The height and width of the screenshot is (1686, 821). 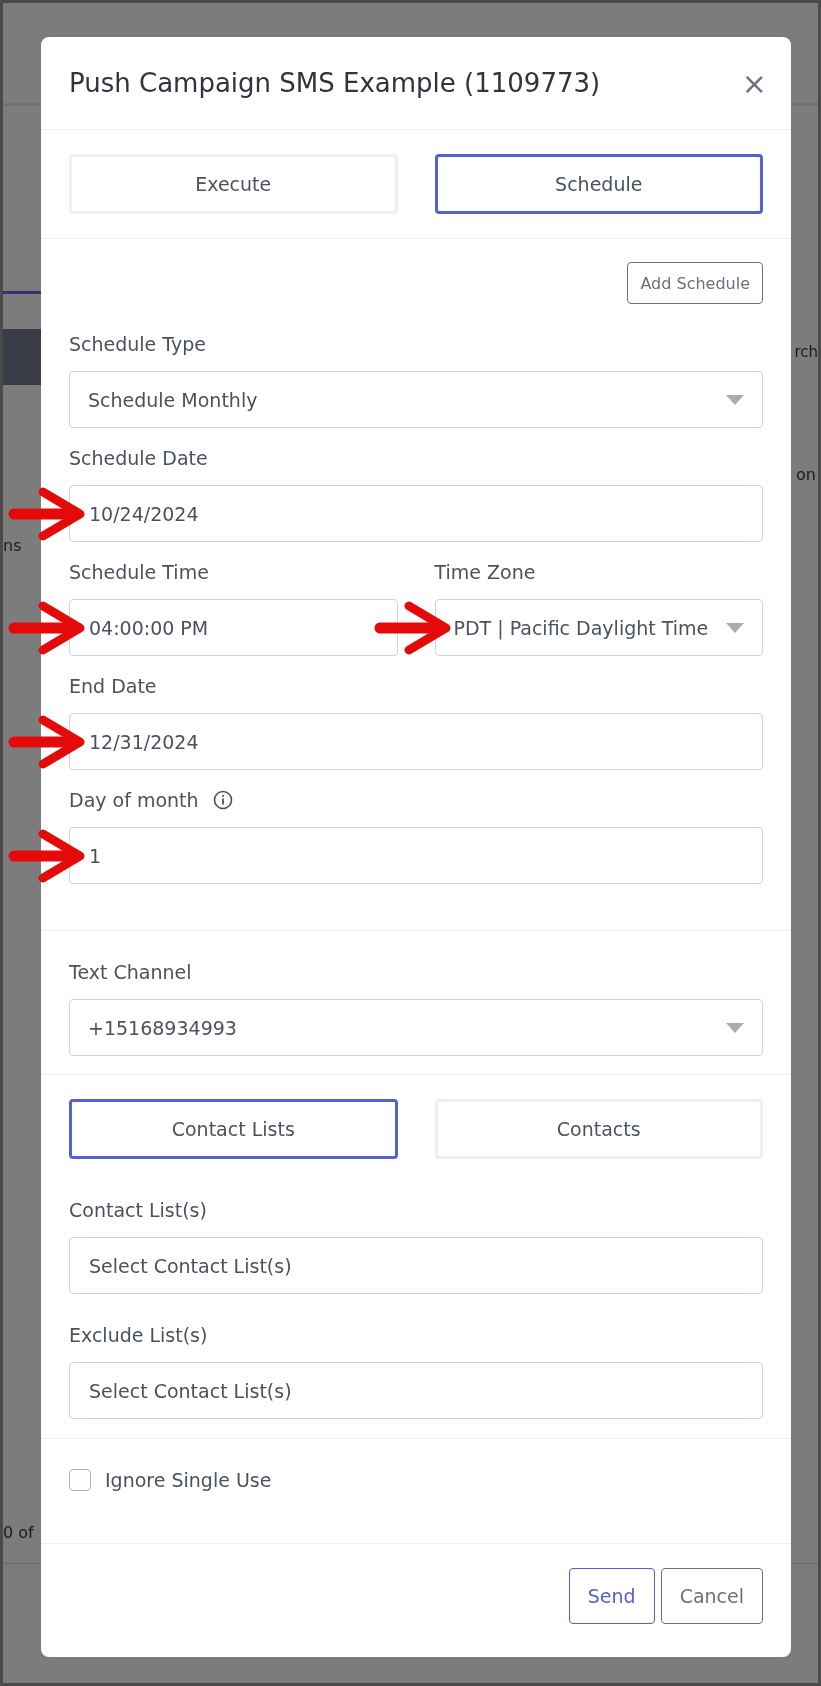 What do you see at coordinates (806, 474) in the screenshot?
I see `background-text: on` at bounding box center [806, 474].